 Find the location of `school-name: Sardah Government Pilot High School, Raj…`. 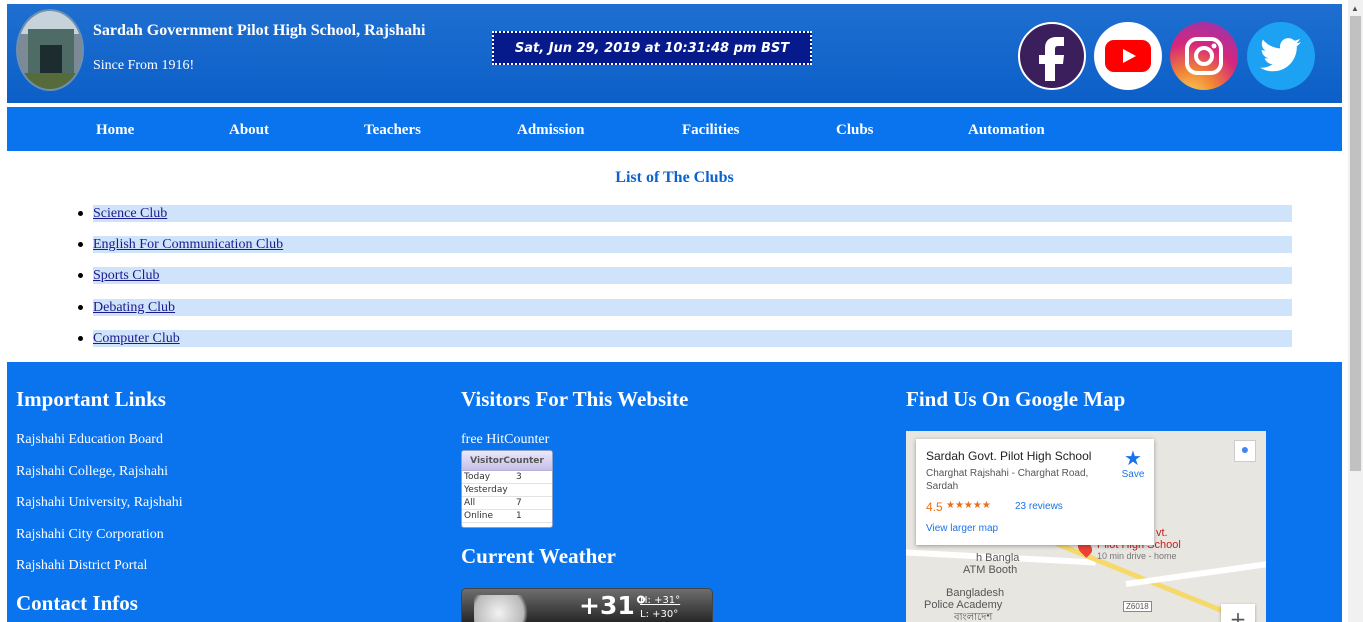

school-name: Sardah Government Pilot High School, Raj… is located at coordinates (259, 30).